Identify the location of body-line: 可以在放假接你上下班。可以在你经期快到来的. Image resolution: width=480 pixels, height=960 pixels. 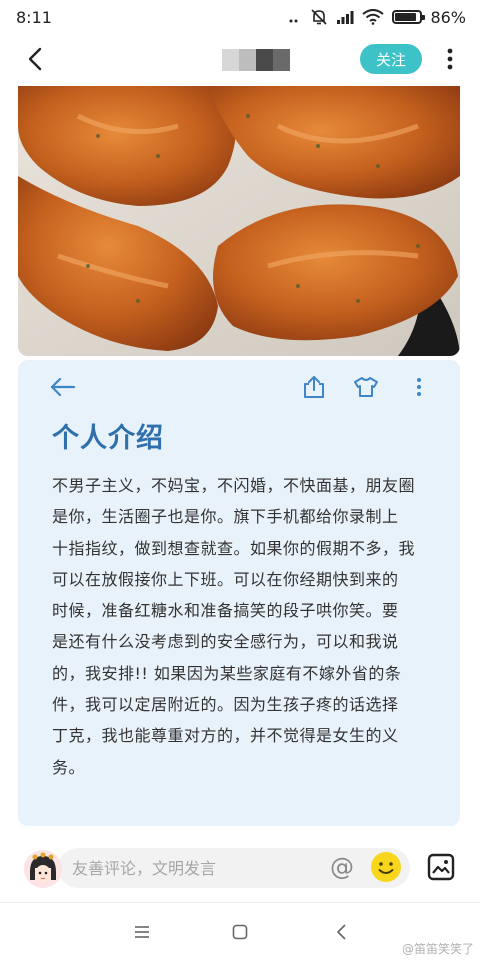
(225, 579).